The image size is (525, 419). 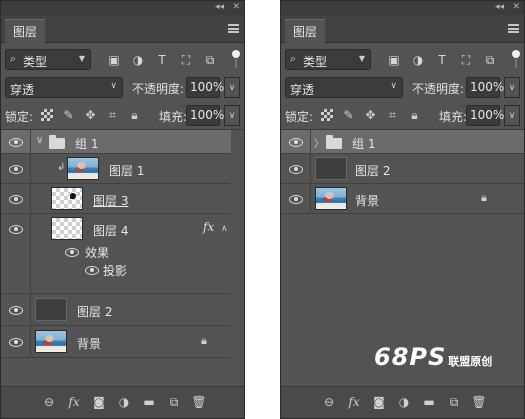 I want to click on fx-badge: fx, so click(x=208, y=227).